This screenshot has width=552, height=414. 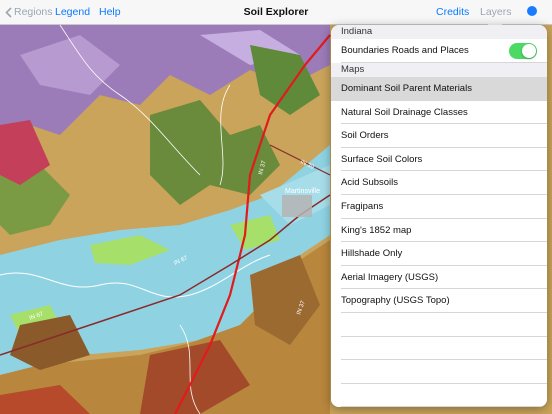 What do you see at coordinates (439, 206) in the screenshot?
I see `map-item-fragipans: Fragipans` at bounding box center [439, 206].